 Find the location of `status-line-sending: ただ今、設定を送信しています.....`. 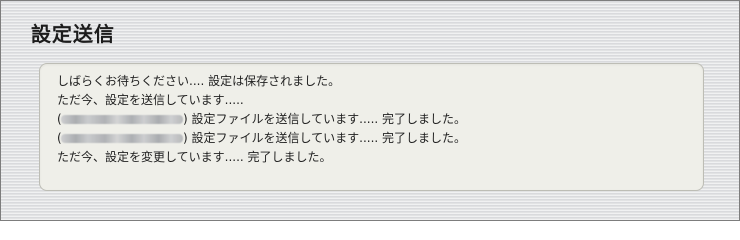

status-line-sending: ただ今、設定を送信しています..... is located at coordinates (150, 100).